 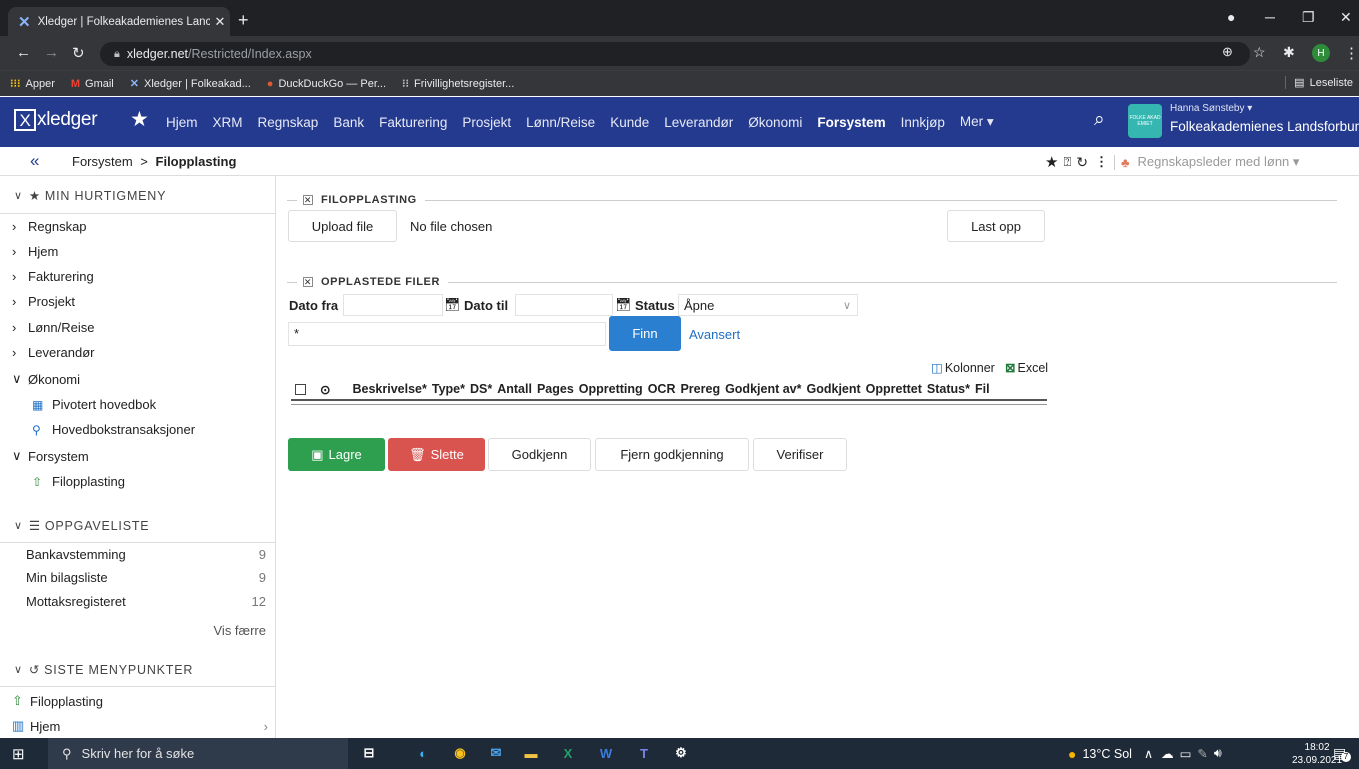 What do you see at coordinates (336, 454) in the screenshot?
I see `lagre-button: ▣ Lagre` at bounding box center [336, 454].